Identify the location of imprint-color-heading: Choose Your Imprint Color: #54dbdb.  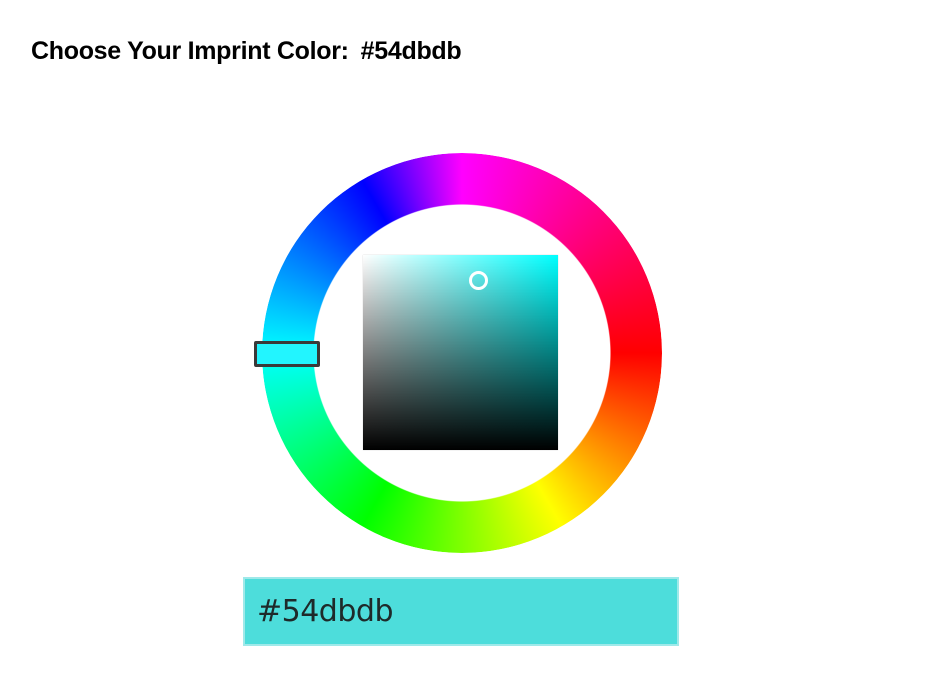
(246, 51).